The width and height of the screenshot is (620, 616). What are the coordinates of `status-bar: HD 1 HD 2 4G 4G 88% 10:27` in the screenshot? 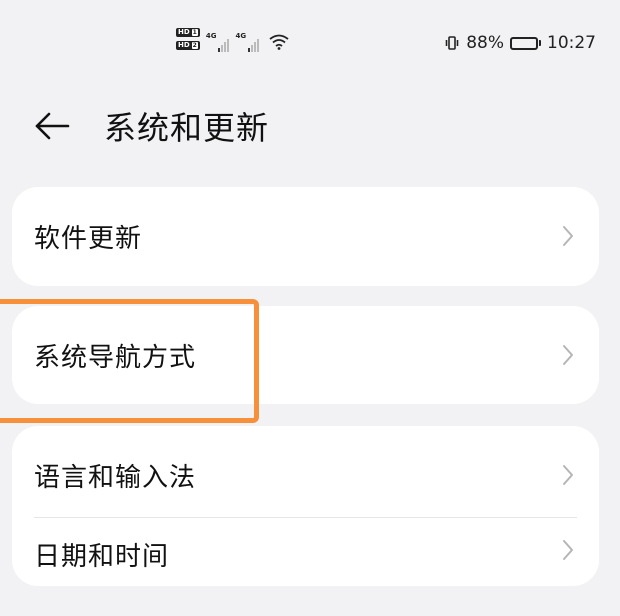 It's located at (310, 46).